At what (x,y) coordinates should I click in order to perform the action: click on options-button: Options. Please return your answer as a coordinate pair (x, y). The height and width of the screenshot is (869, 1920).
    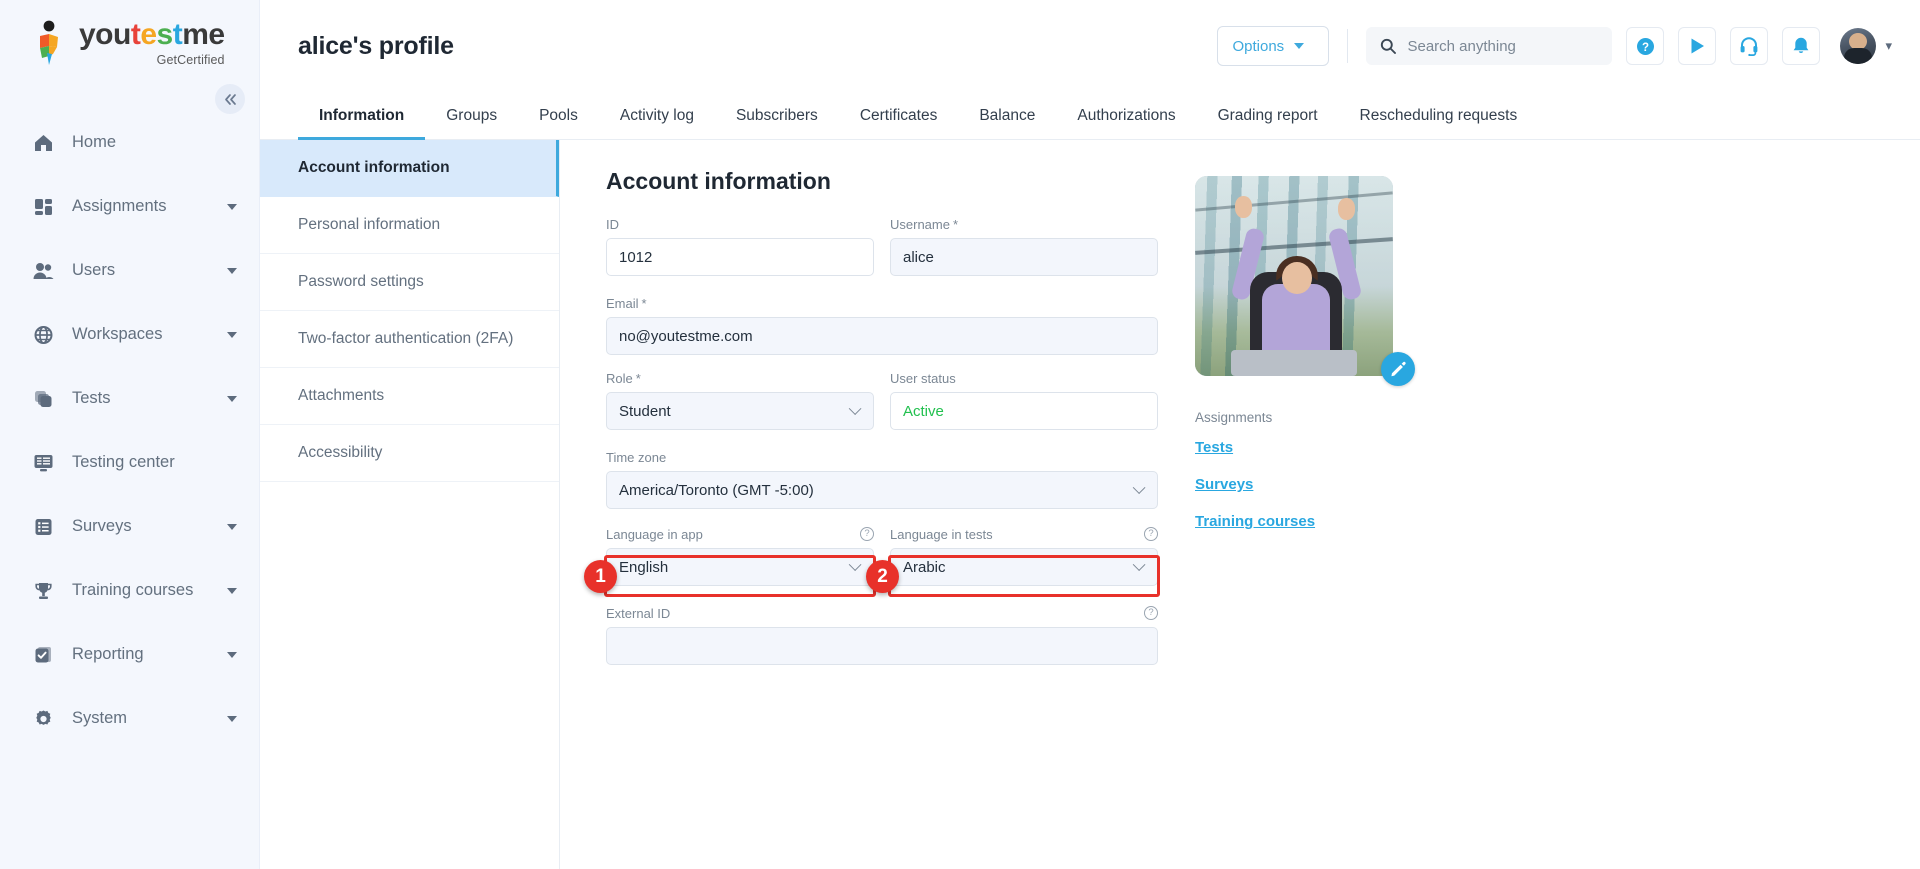
    Looking at the image, I should click on (1273, 46).